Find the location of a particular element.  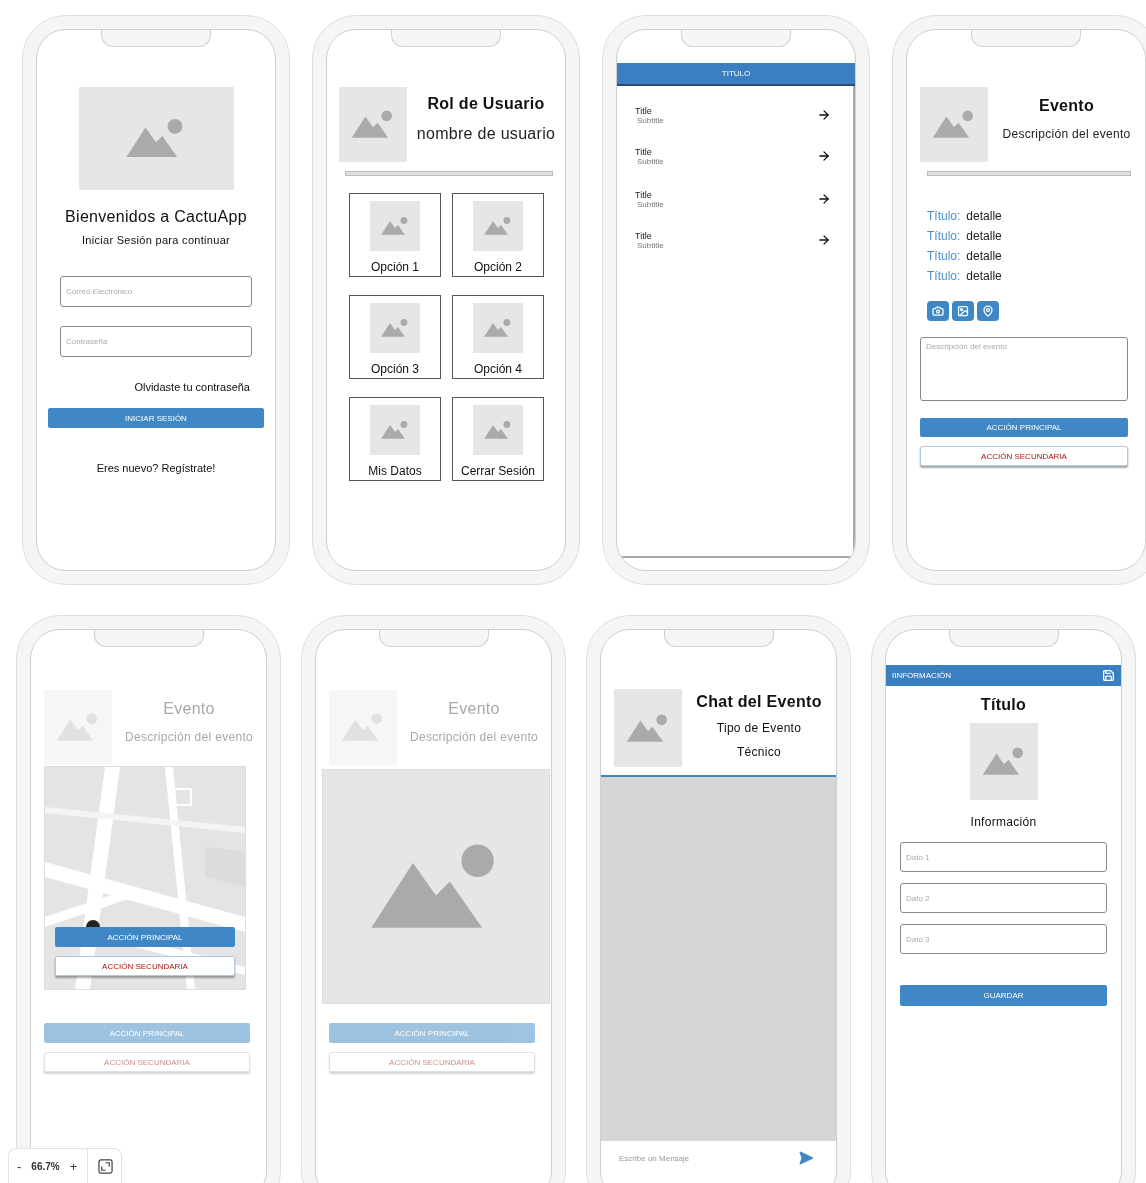

map-pin-button is located at coordinates (988, 311).